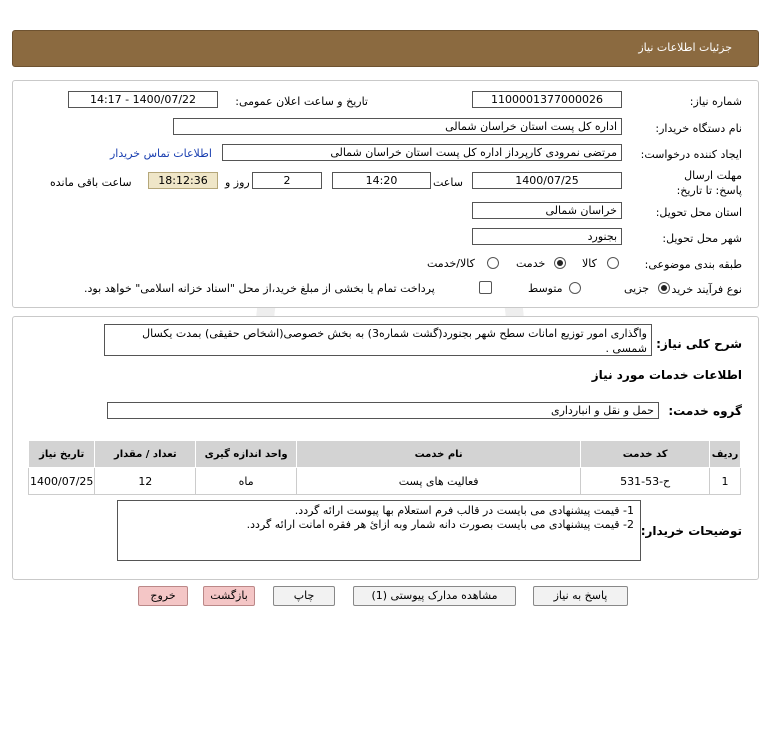 This screenshot has width=770, height=745. I want to click on city-label: شهر محل تحویل:, so click(702, 238).